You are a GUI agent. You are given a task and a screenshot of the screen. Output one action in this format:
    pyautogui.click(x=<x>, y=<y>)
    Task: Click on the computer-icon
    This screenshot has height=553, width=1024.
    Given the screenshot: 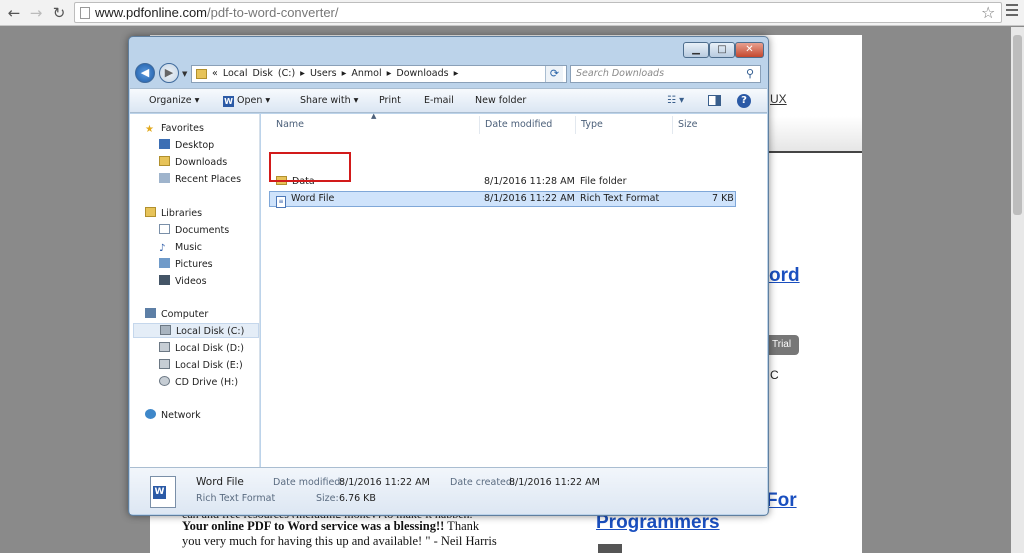 What is the action you would take?
    pyautogui.click(x=150, y=313)
    